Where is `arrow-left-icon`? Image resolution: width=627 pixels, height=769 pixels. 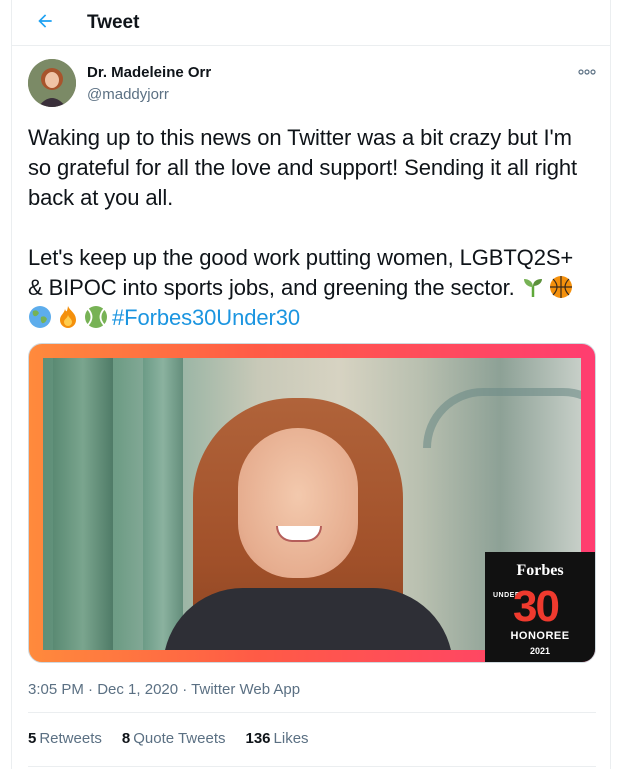 arrow-left-icon is located at coordinates (45, 23).